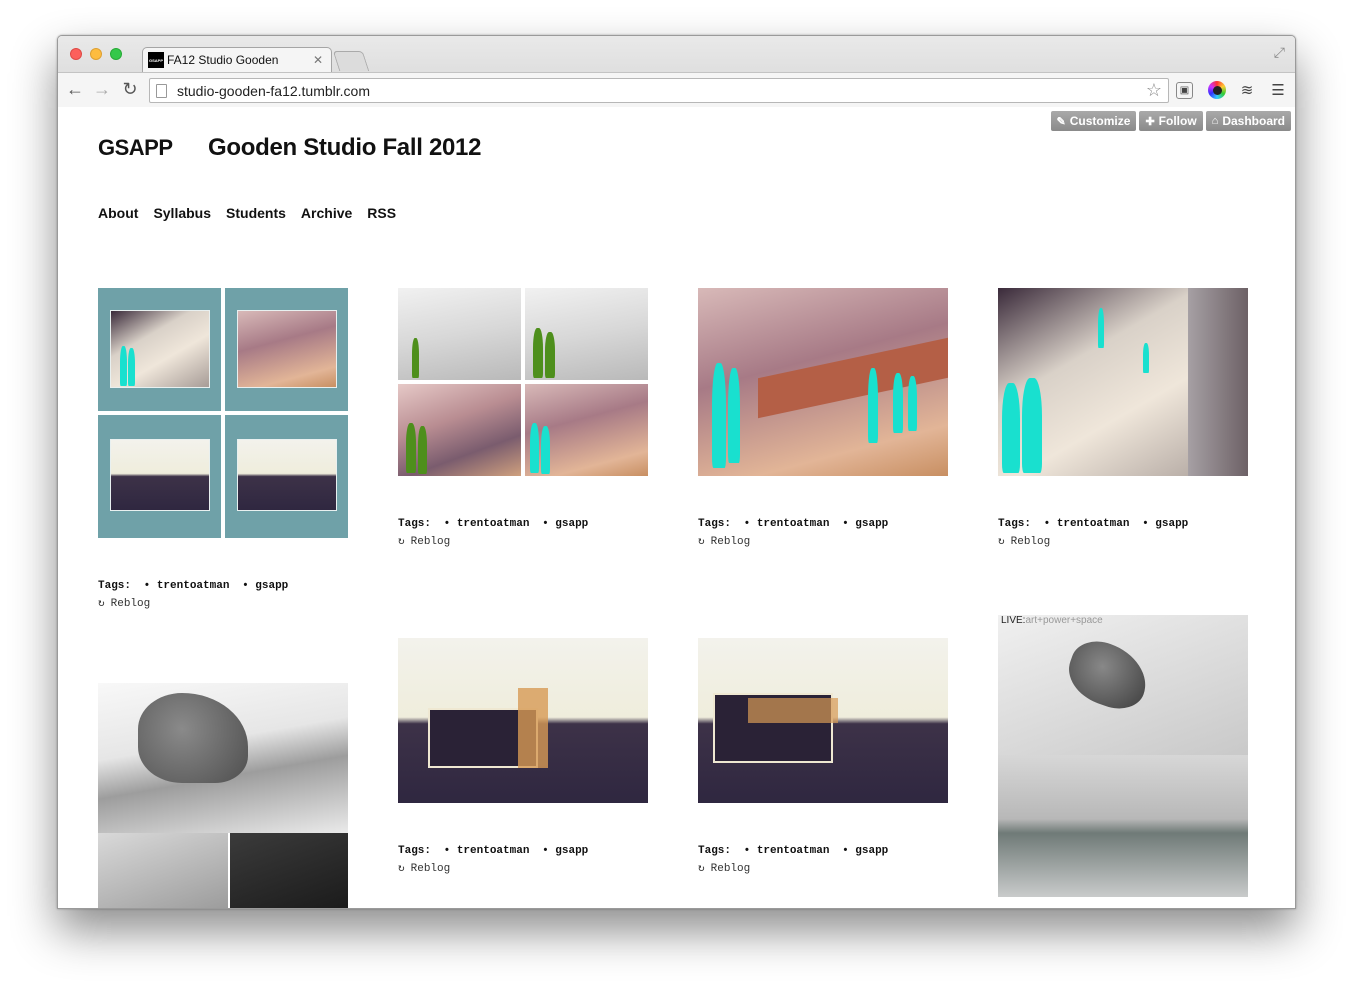  I want to click on back-button: ←, so click(75, 89).